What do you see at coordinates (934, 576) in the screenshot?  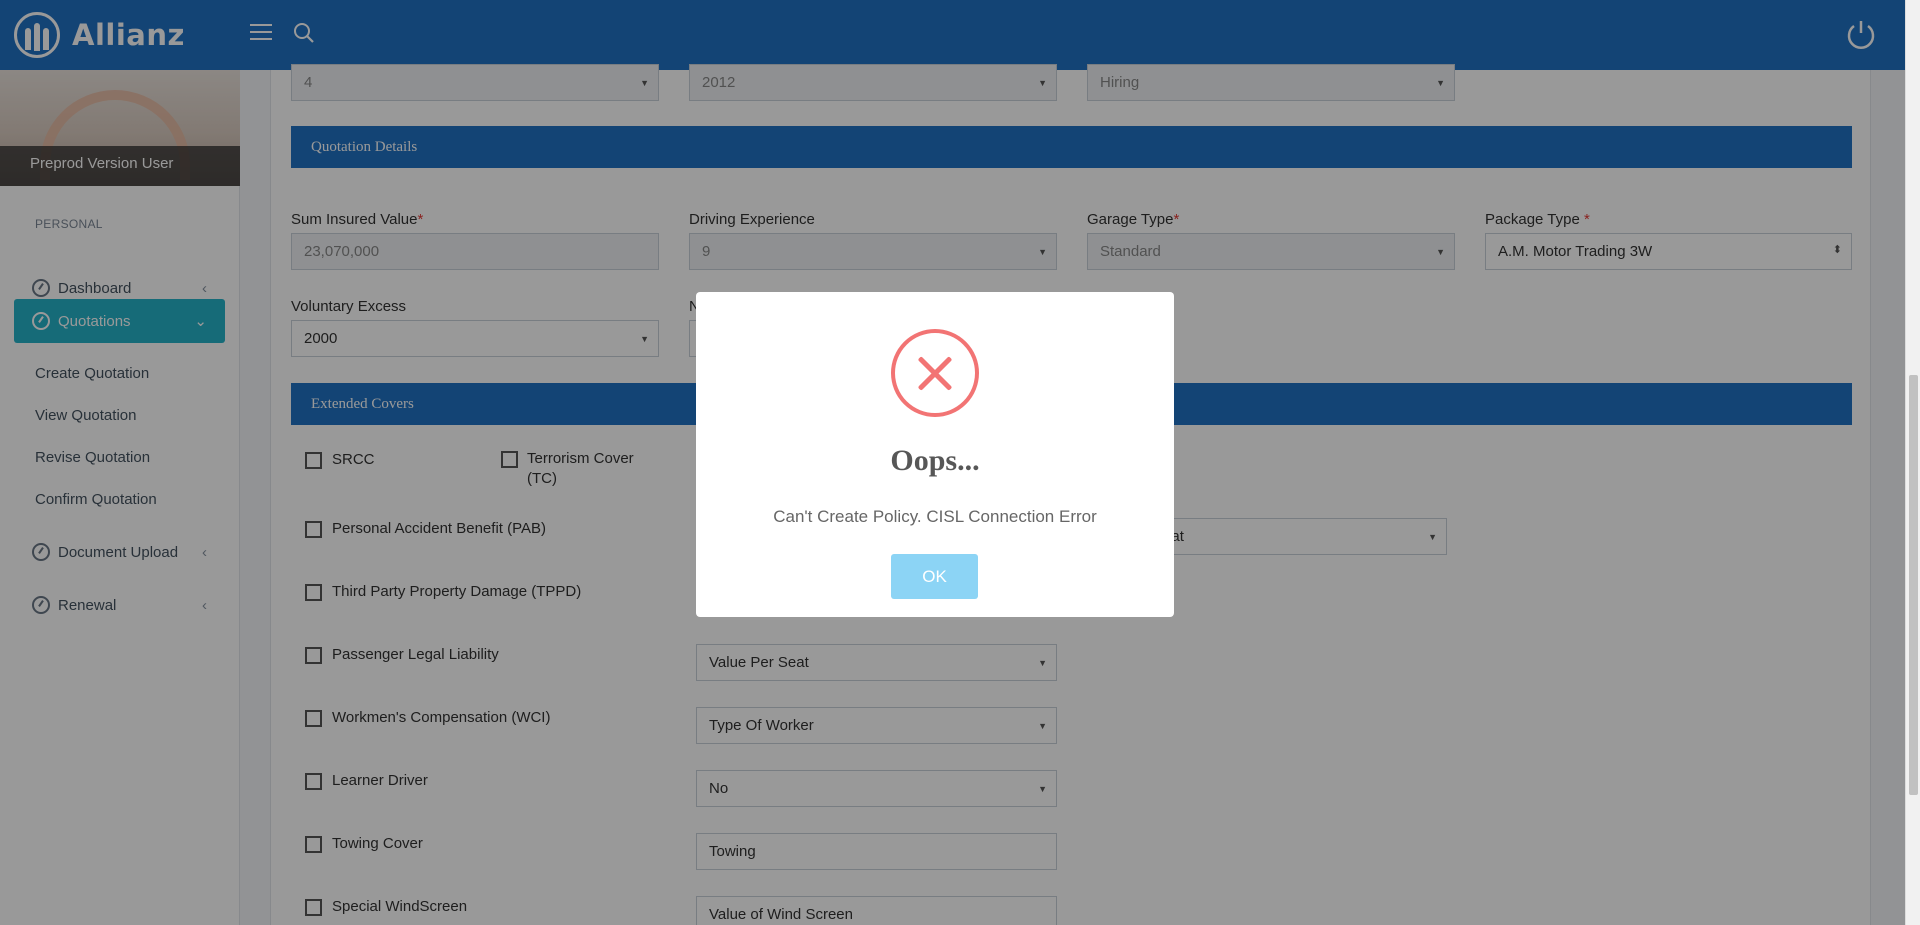 I see `ok-button: OK` at bounding box center [934, 576].